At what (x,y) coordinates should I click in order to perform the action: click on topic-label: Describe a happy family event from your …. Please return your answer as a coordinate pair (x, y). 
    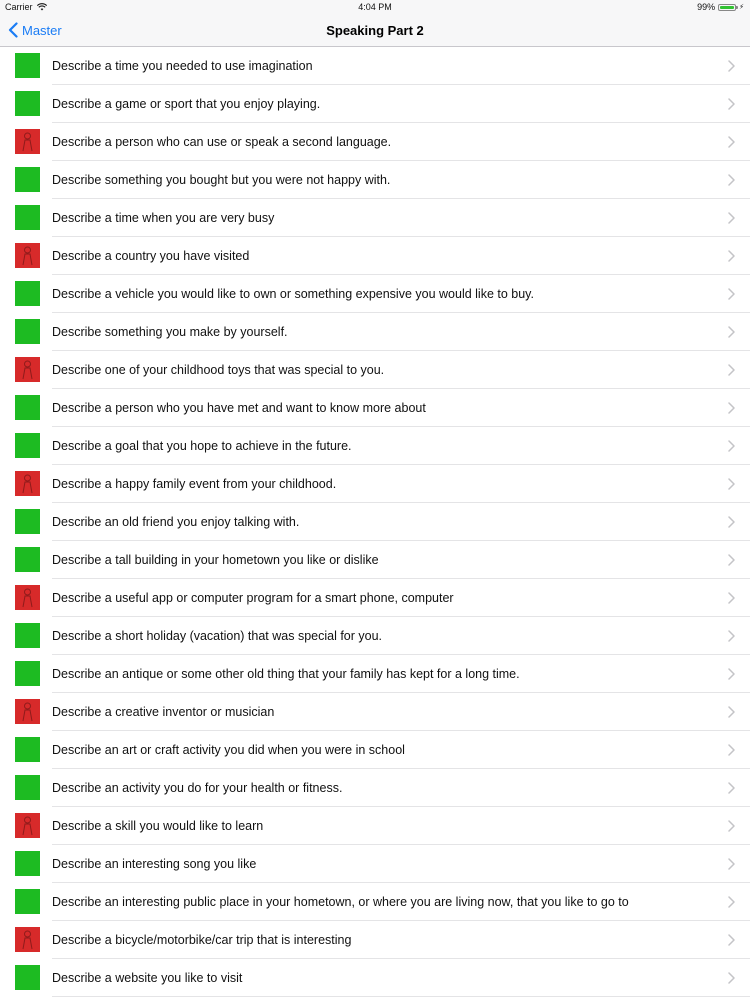
    Looking at the image, I should click on (194, 484).